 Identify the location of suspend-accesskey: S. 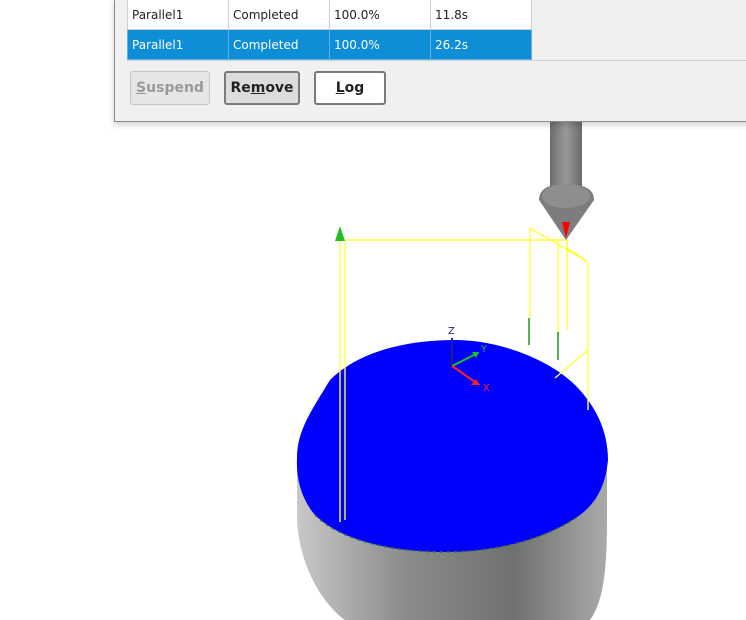
(141, 88).